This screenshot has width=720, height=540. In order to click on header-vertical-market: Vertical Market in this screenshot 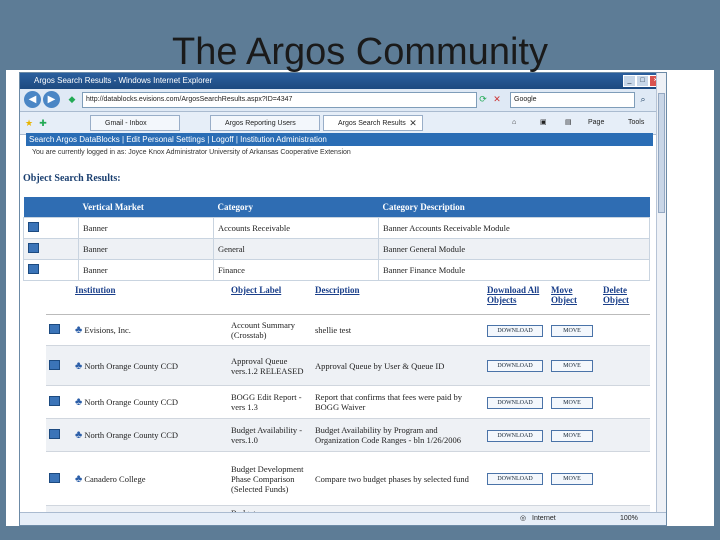, I will do `click(146, 207)`.